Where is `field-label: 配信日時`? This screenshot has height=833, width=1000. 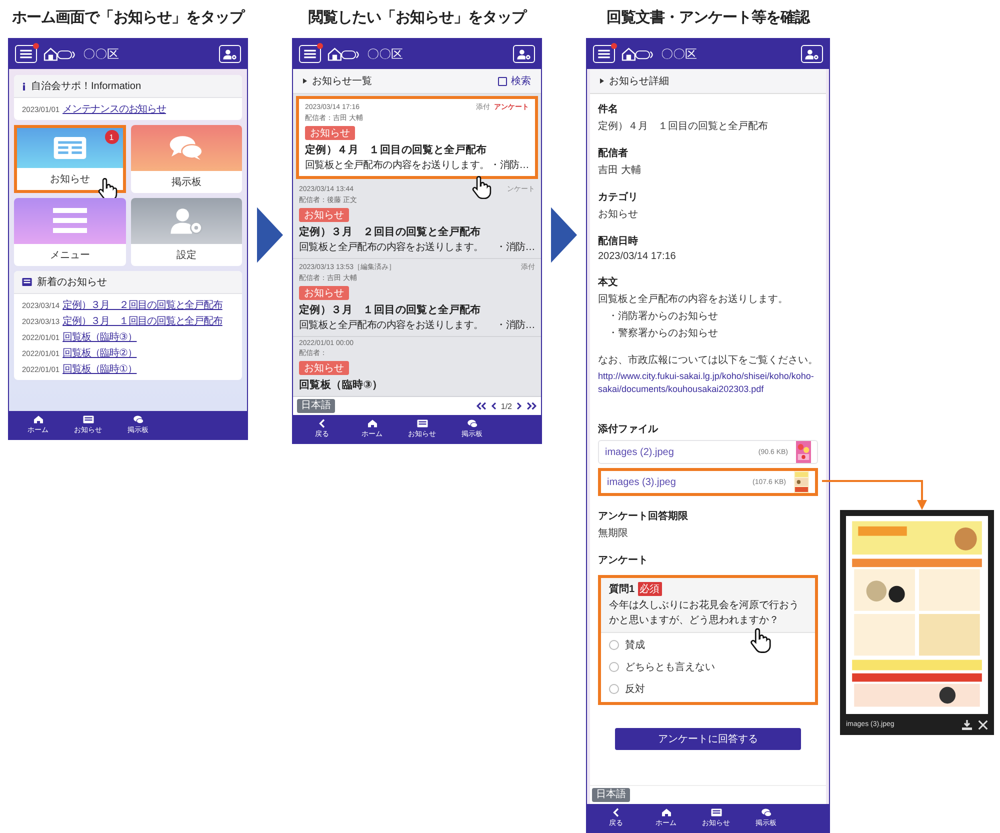
field-label: 配信日時 is located at coordinates (618, 241).